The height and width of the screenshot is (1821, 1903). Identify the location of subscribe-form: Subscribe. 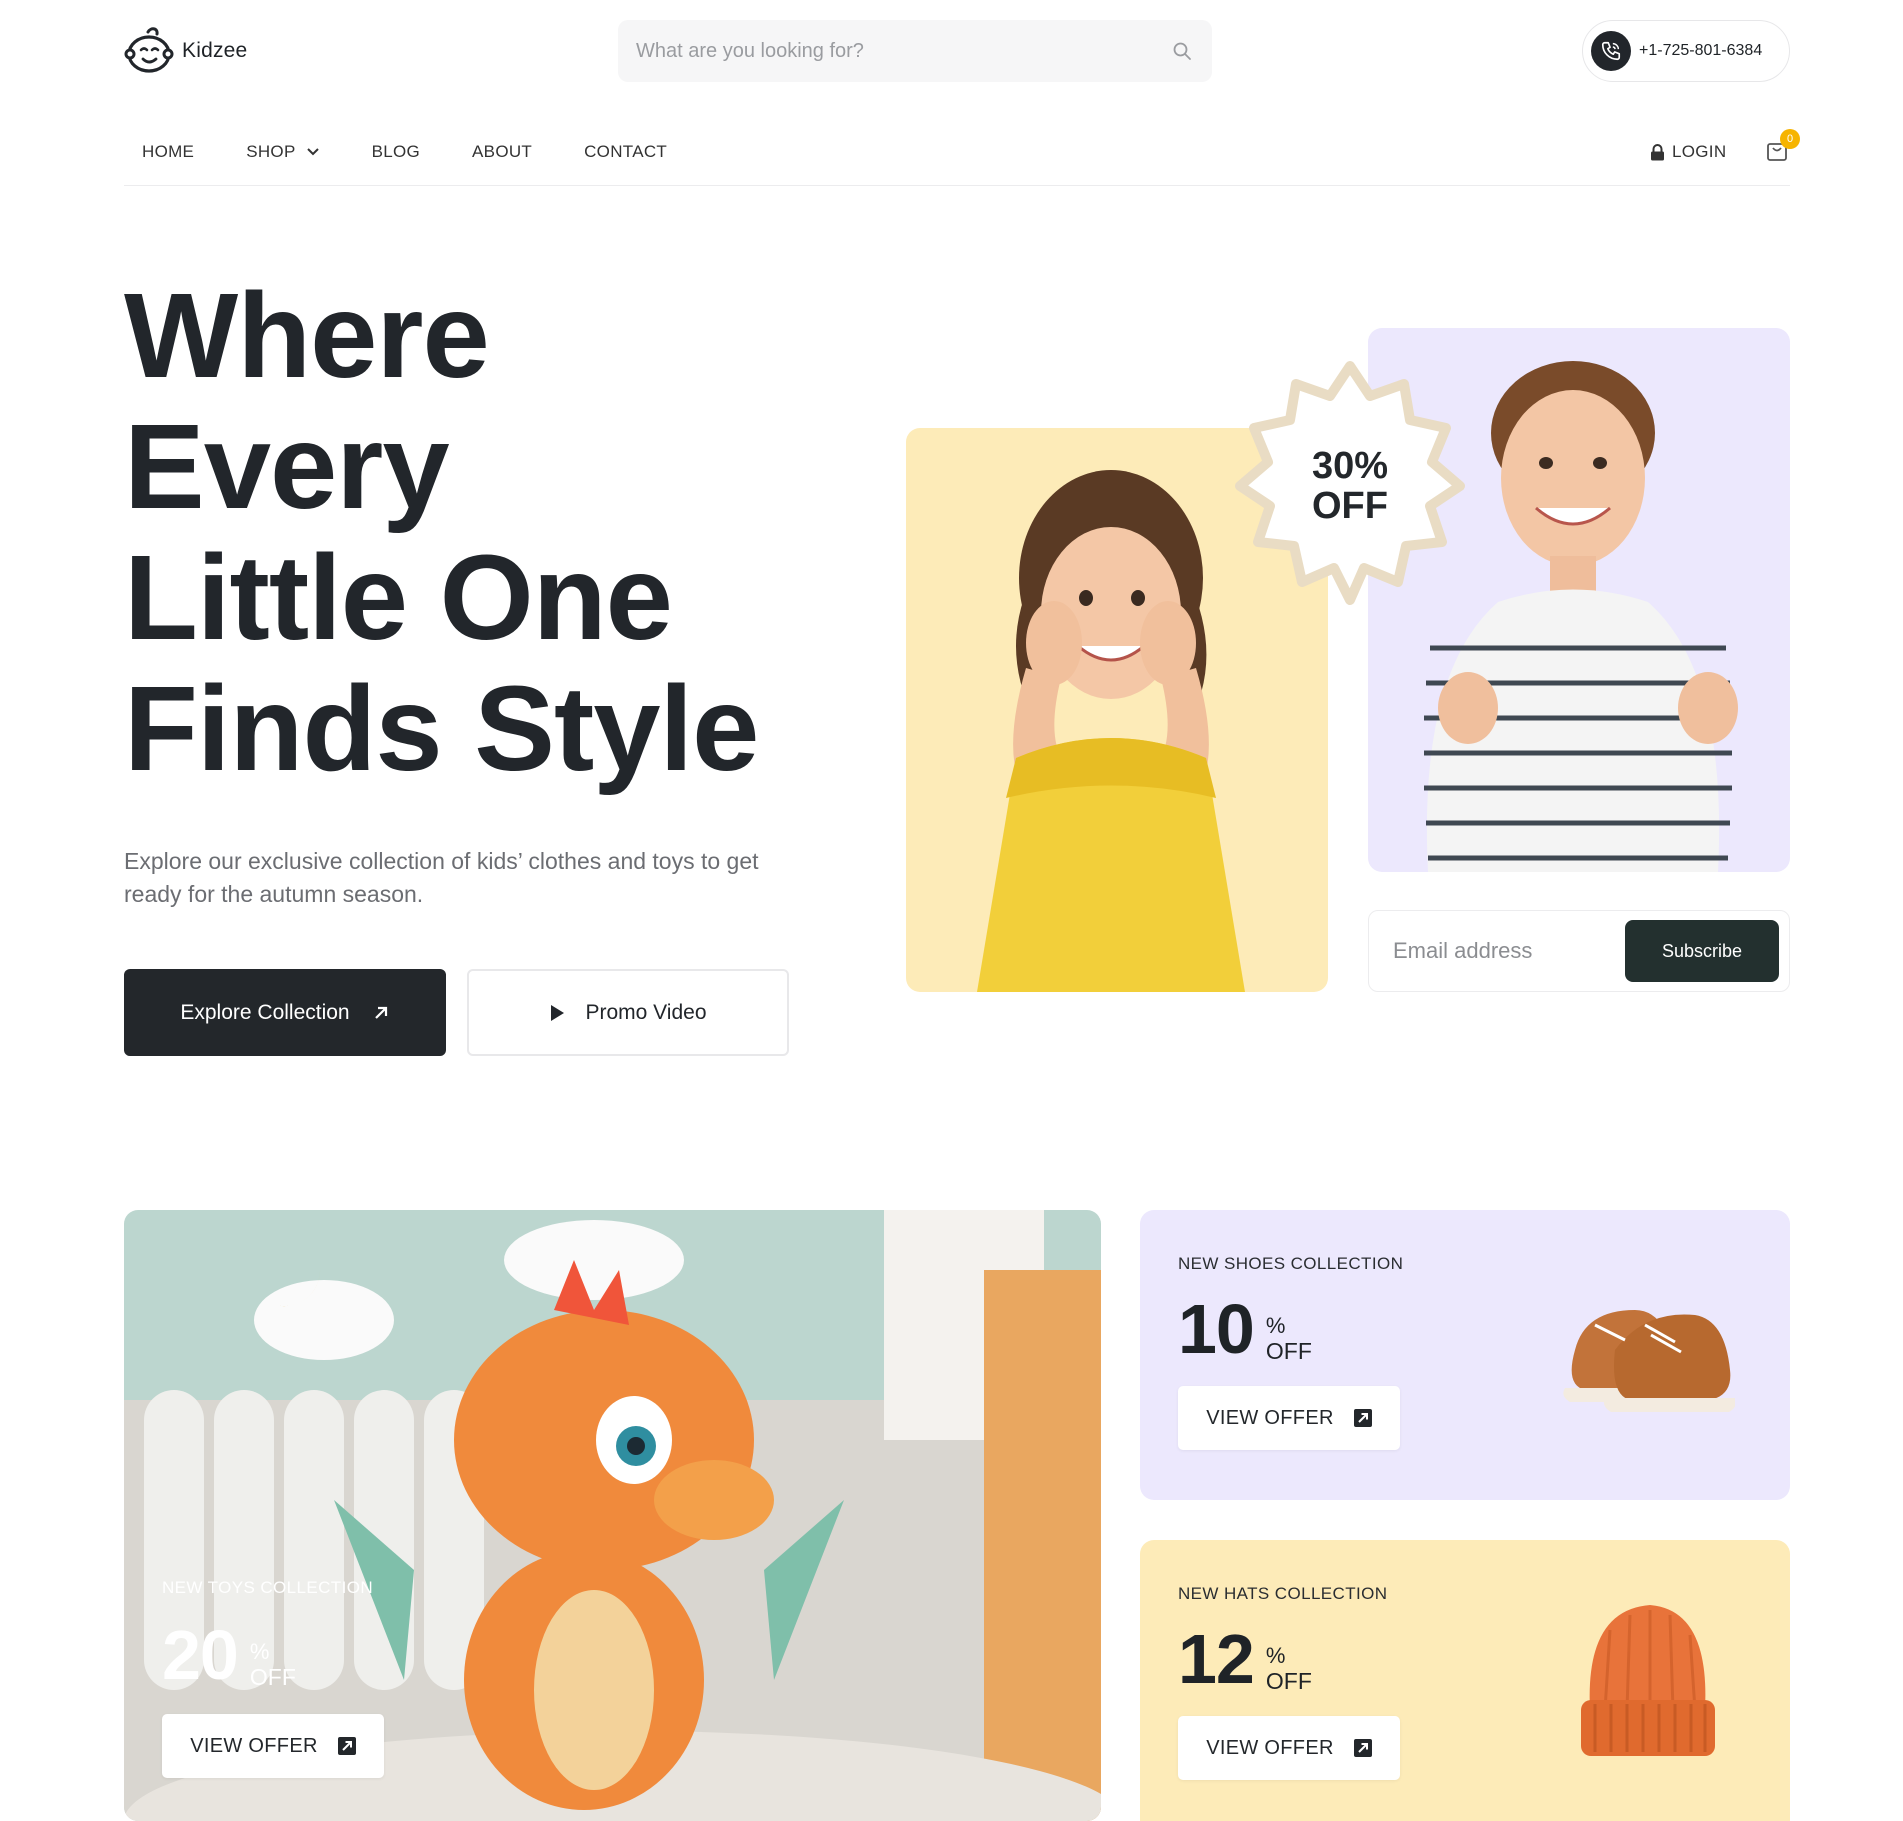
(1579, 951).